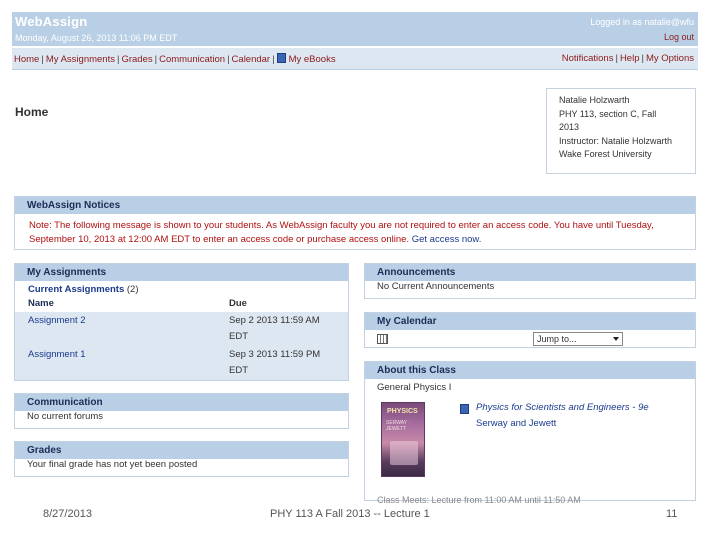  What do you see at coordinates (274, 320) in the screenshot?
I see `due-date: Sep 2 2013 11:59 AM` at bounding box center [274, 320].